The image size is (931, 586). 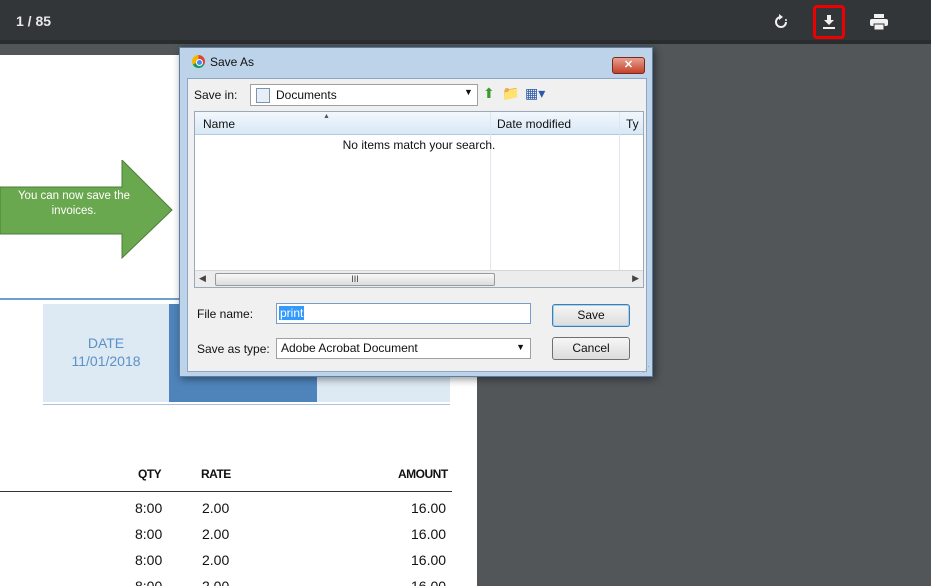 I want to click on table-header-rule, so click(x=226, y=491).